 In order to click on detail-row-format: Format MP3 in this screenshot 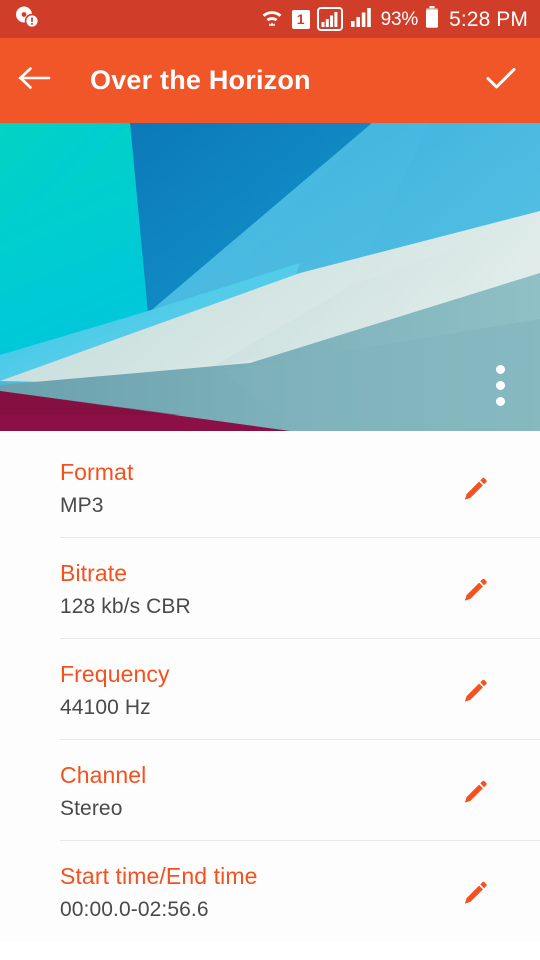, I will do `click(300, 487)`.